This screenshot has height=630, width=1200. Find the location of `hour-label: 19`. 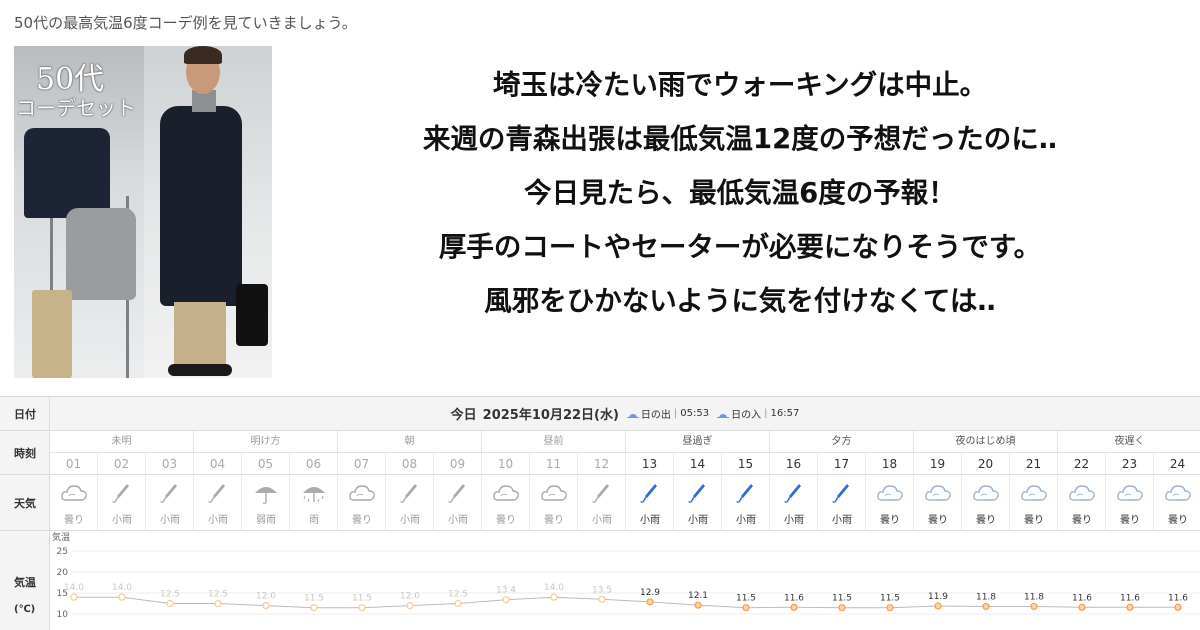

hour-label: 19 is located at coordinates (938, 464).